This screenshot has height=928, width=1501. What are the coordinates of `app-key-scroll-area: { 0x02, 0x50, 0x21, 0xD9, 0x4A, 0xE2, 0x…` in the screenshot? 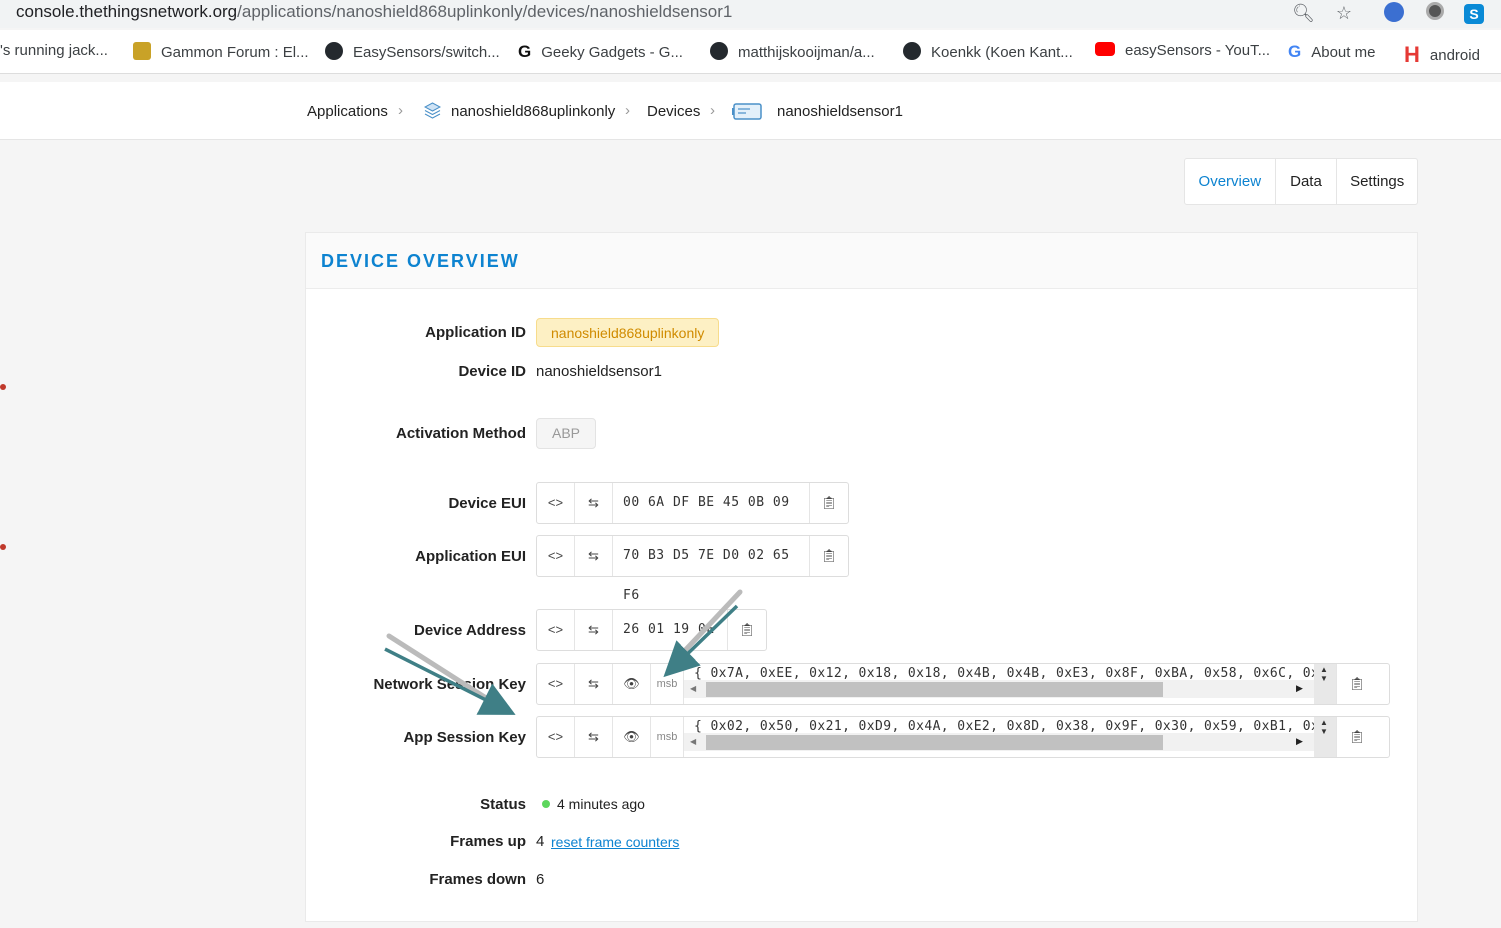 It's located at (1010, 737).